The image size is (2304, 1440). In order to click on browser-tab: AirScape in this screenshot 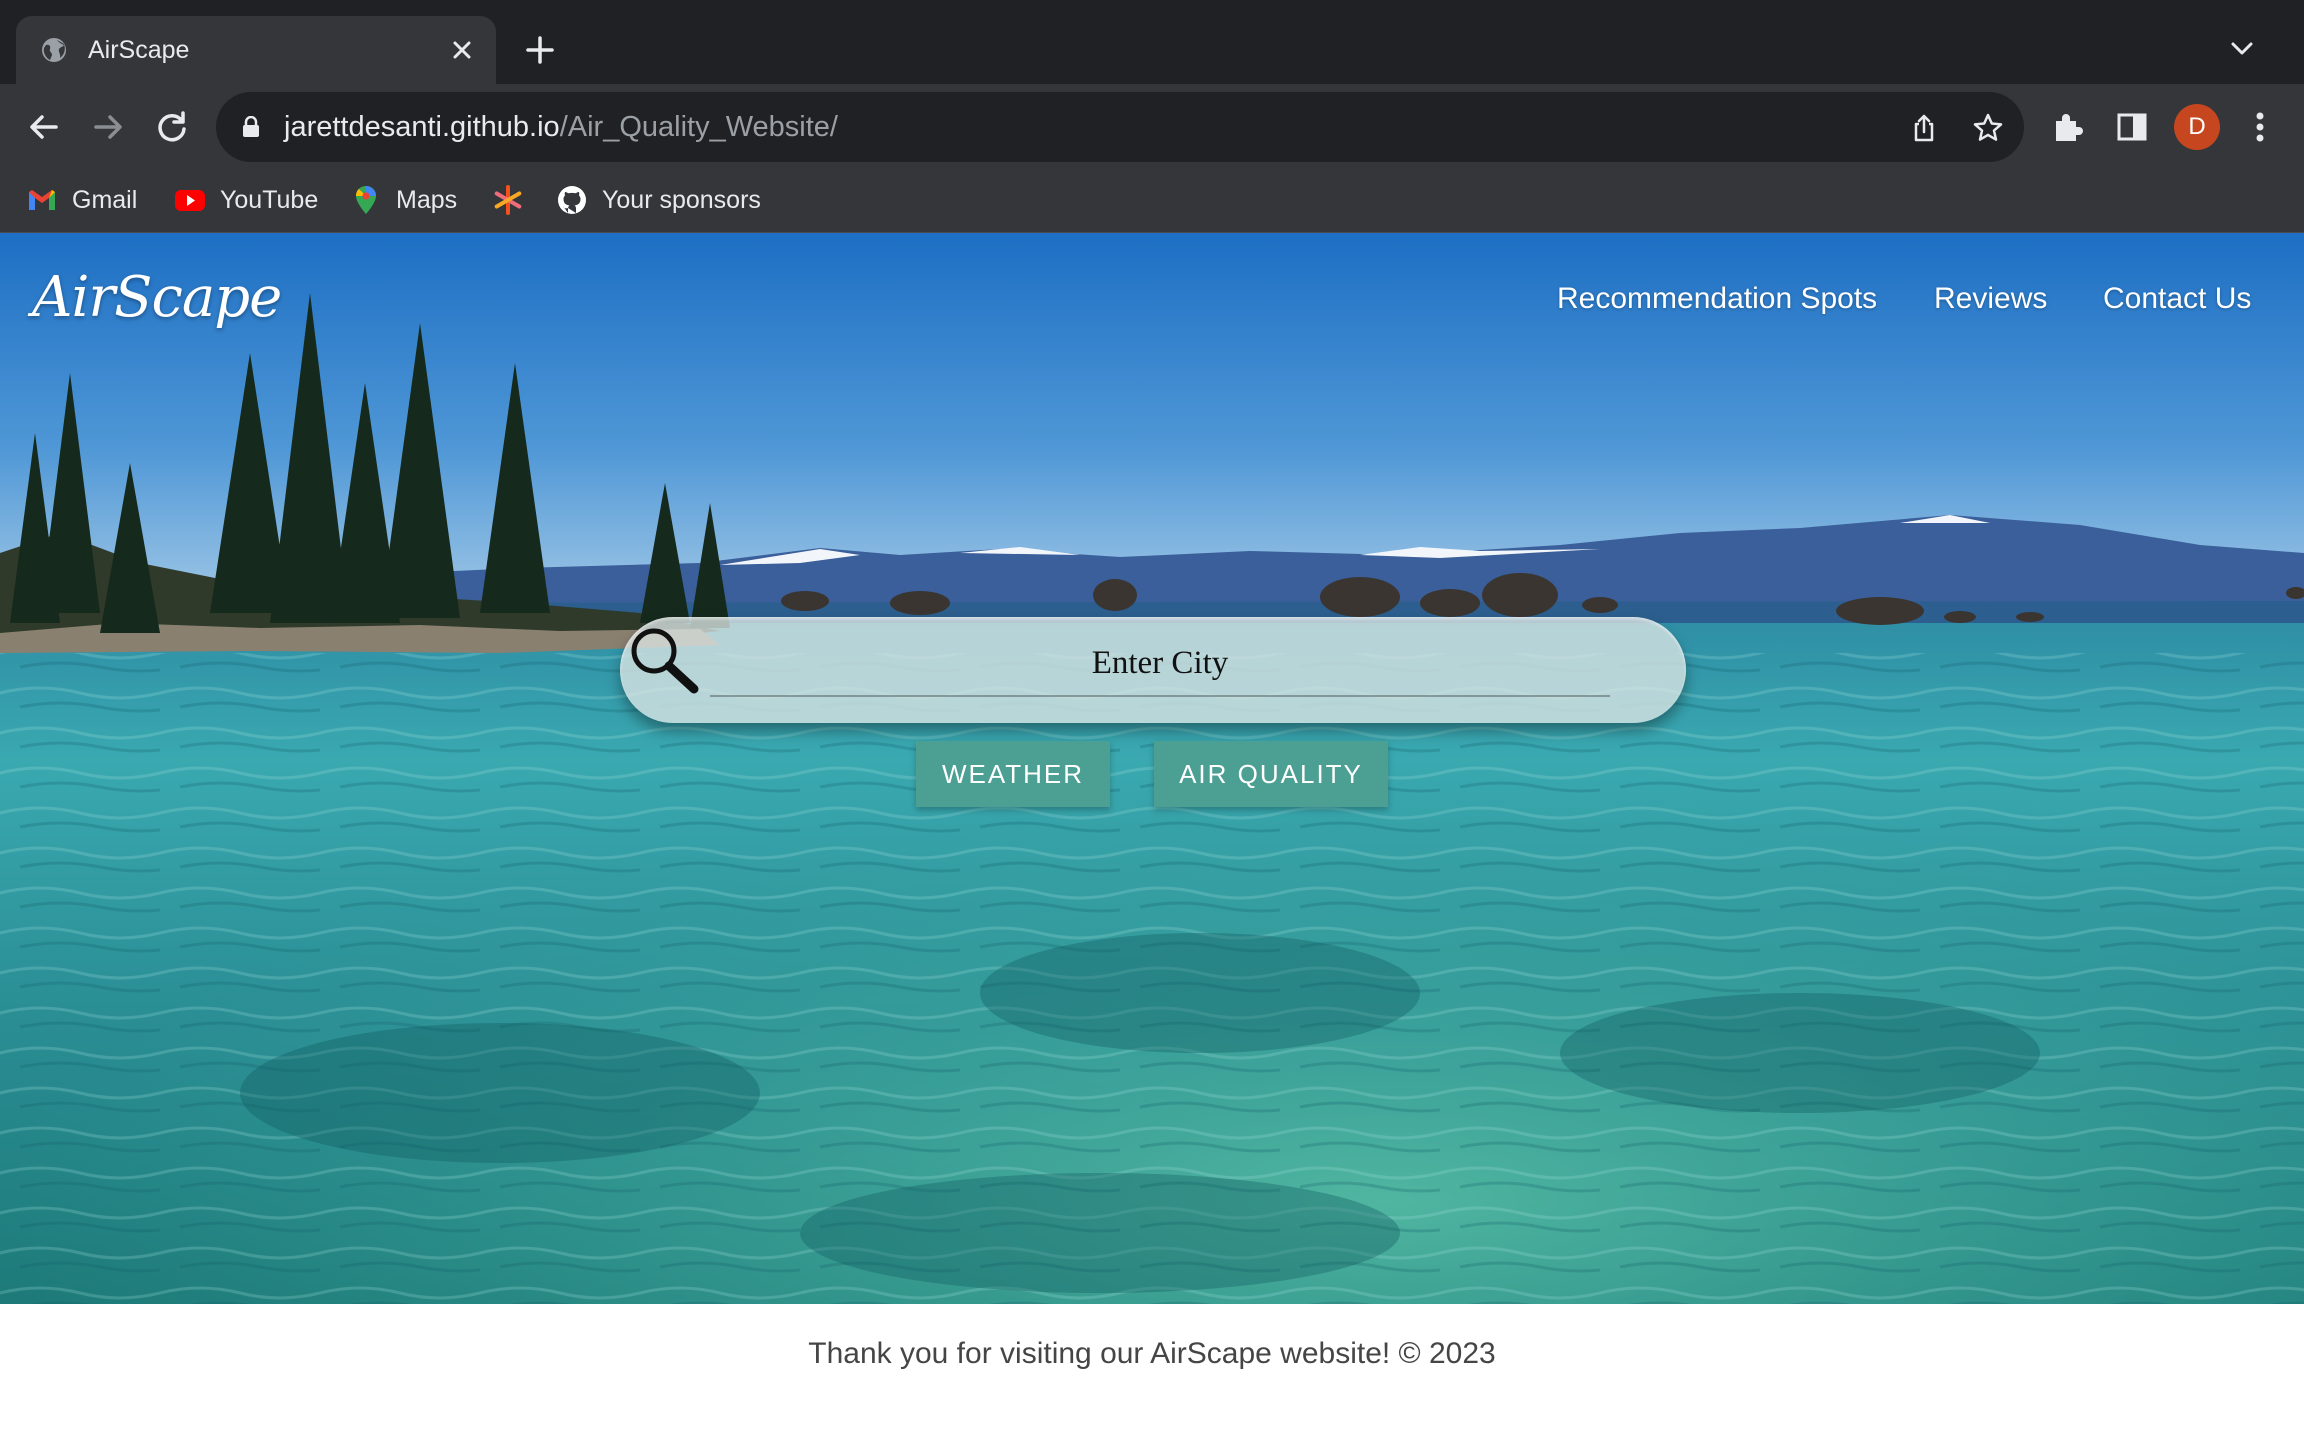, I will do `click(256, 50)`.